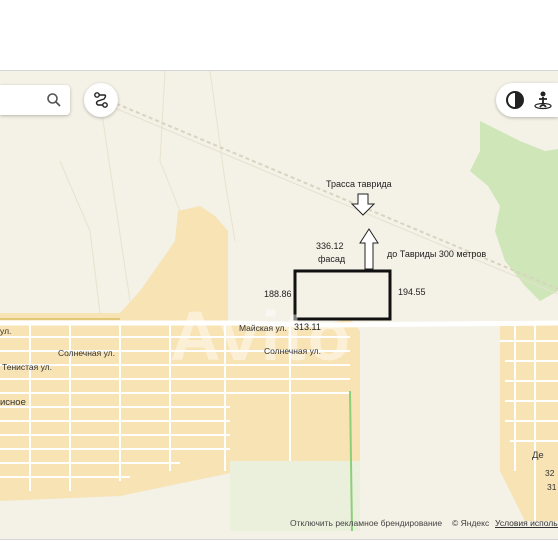  Describe the element at coordinates (35, 100) in the screenshot. I see `search-input` at that location.